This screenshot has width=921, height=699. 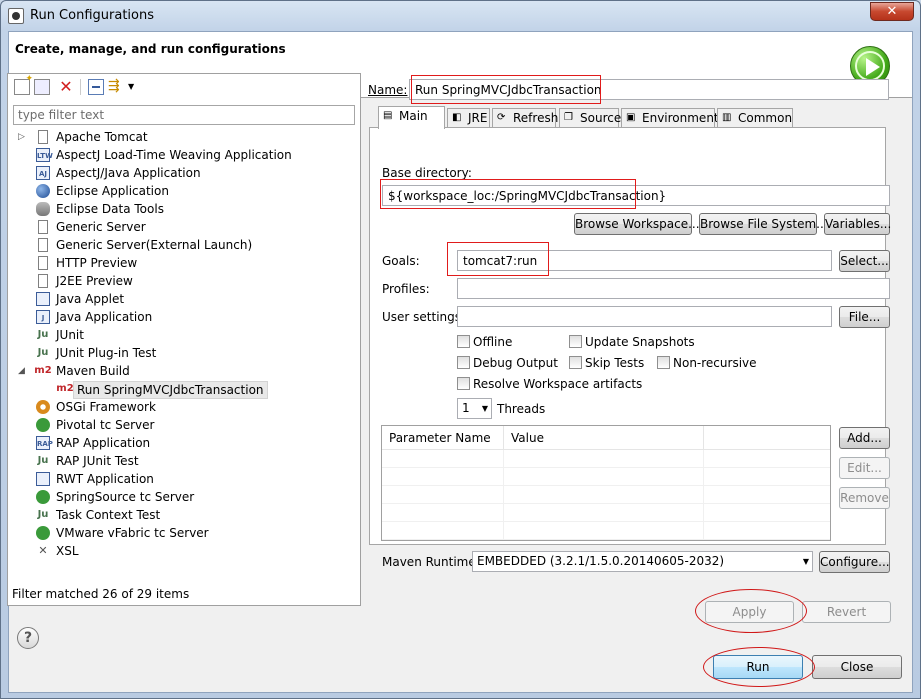 What do you see at coordinates (755, 118) in the screenshot?
I see `tab-common: ▥ Common` at bounding box center [755, 118].